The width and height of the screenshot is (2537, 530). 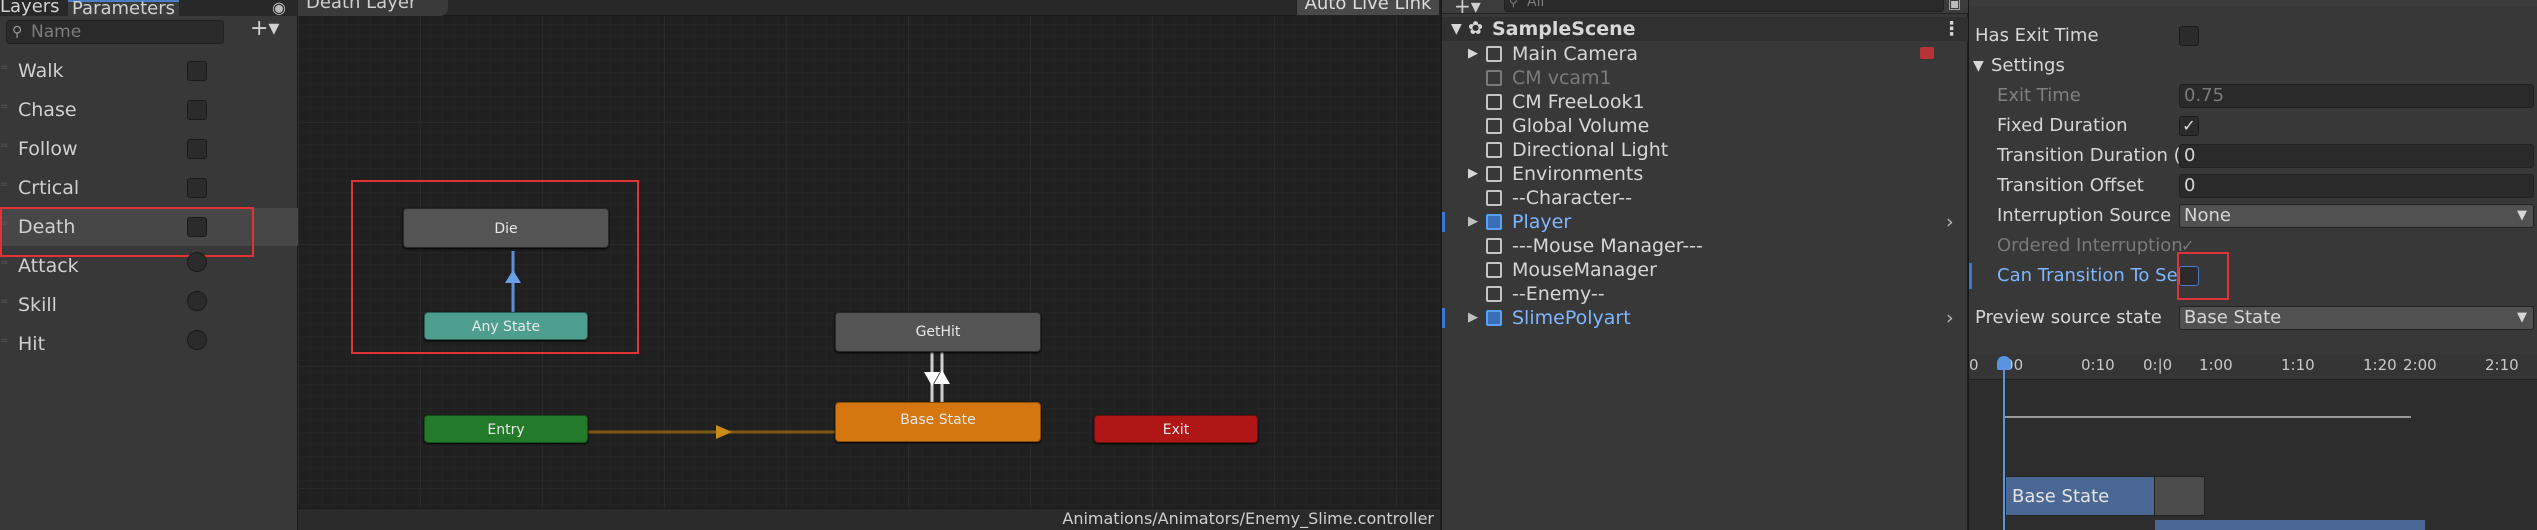 What do you see at coordinates (2189, 126) in the screenshot?
I see `fixed-duration-checkbox: ✓` at bounding box center [2189, 126].